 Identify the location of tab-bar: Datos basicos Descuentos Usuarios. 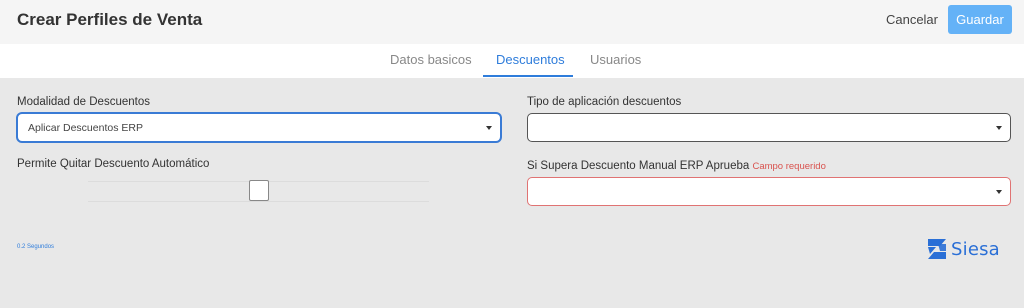
(512, 61).